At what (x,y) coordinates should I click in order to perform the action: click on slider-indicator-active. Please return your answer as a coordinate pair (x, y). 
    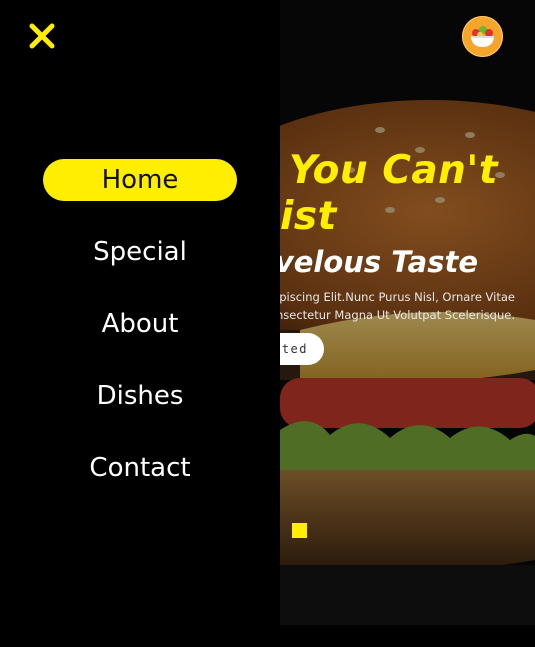
    Looking at the image, I should click on (299, 530).